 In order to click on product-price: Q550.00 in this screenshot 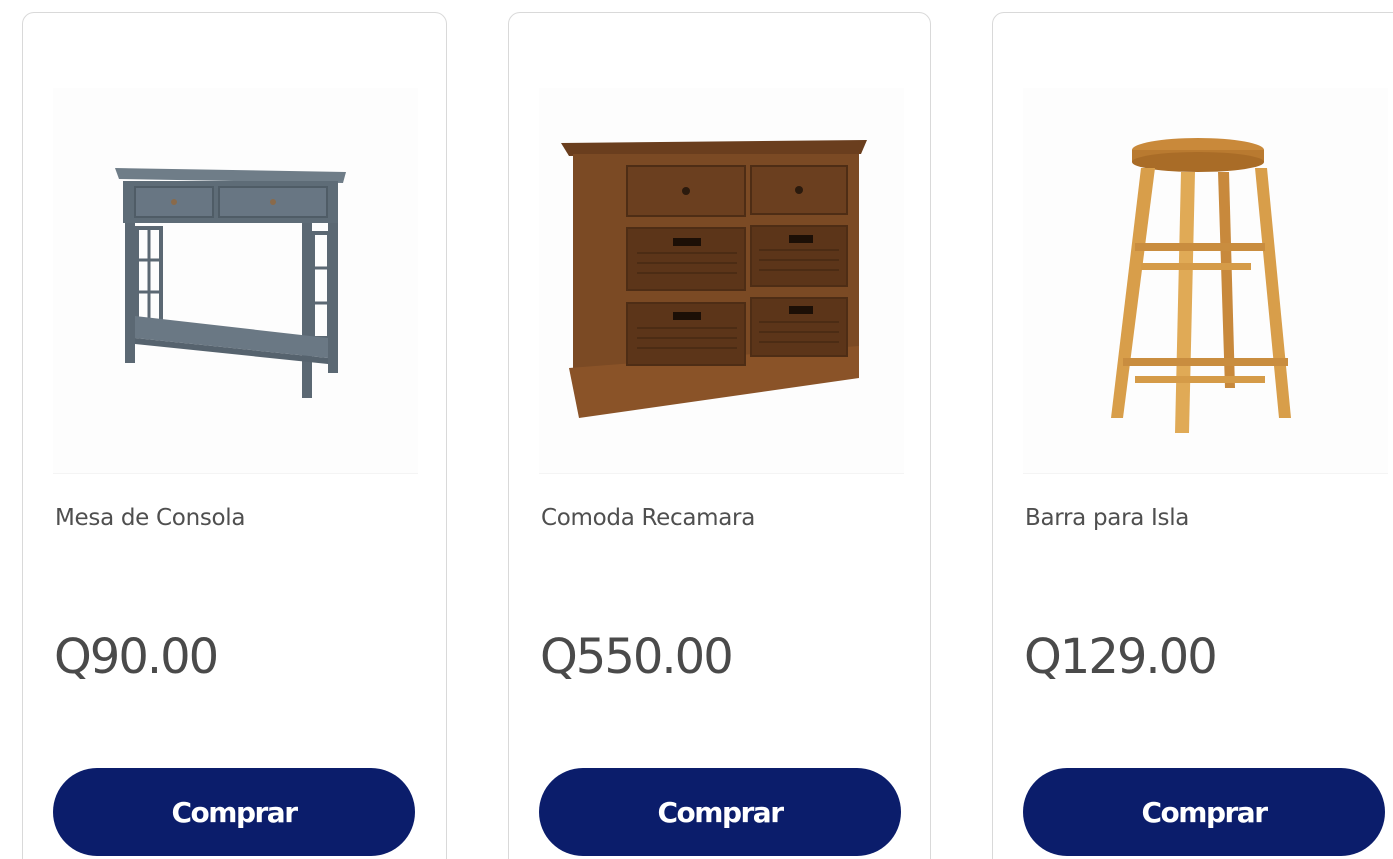, I will do `click(637, 657)`.